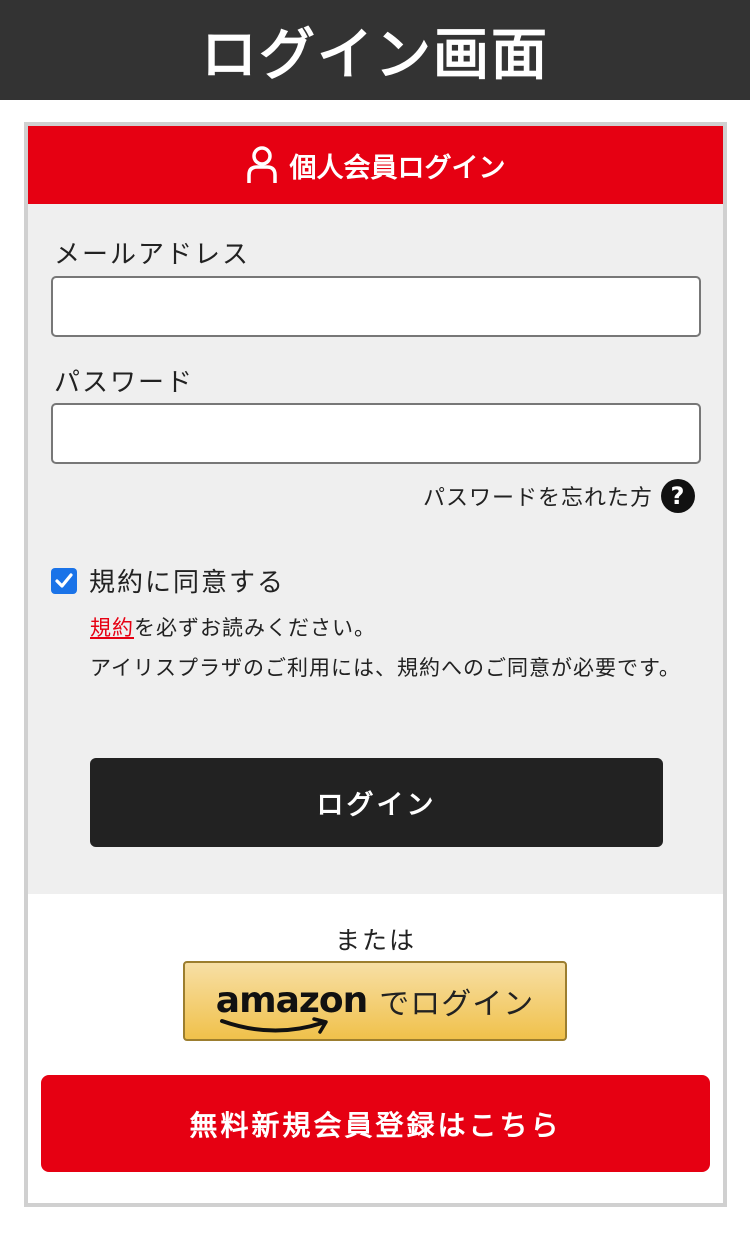  Describe the element at coordinates (291, 1000) in the screenshot. I see `amazon-logo-text: amazon` at that location.